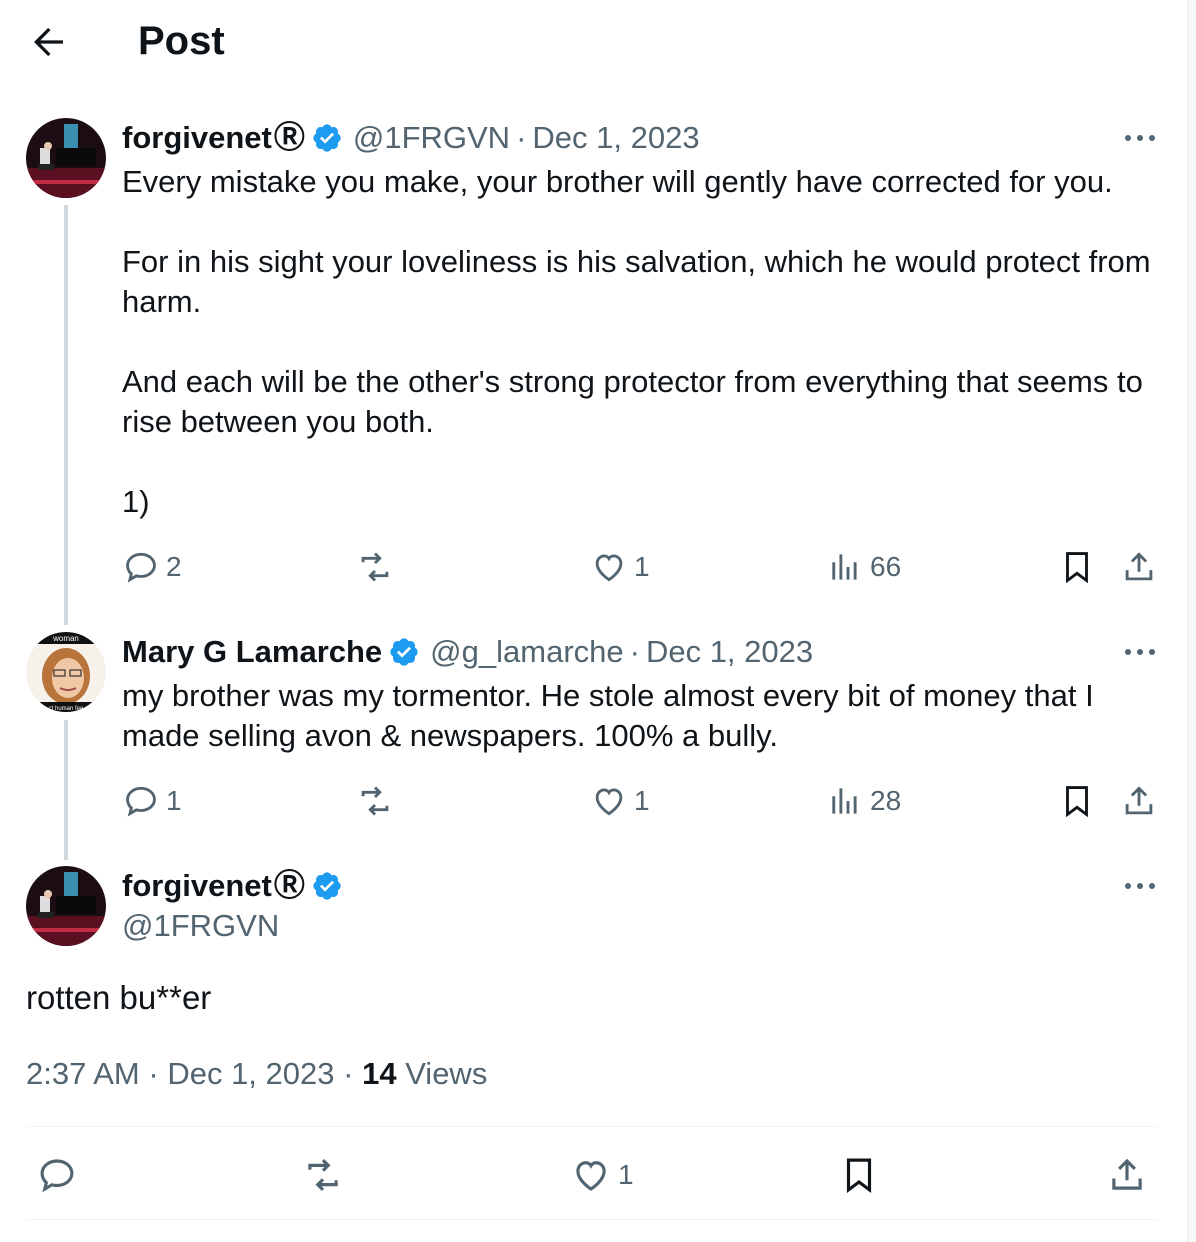 This screenshot has width=1196, height=1242. Describe the element at coordinates (863, 567) in the screenshot. I see `views-button: 66` at that location.